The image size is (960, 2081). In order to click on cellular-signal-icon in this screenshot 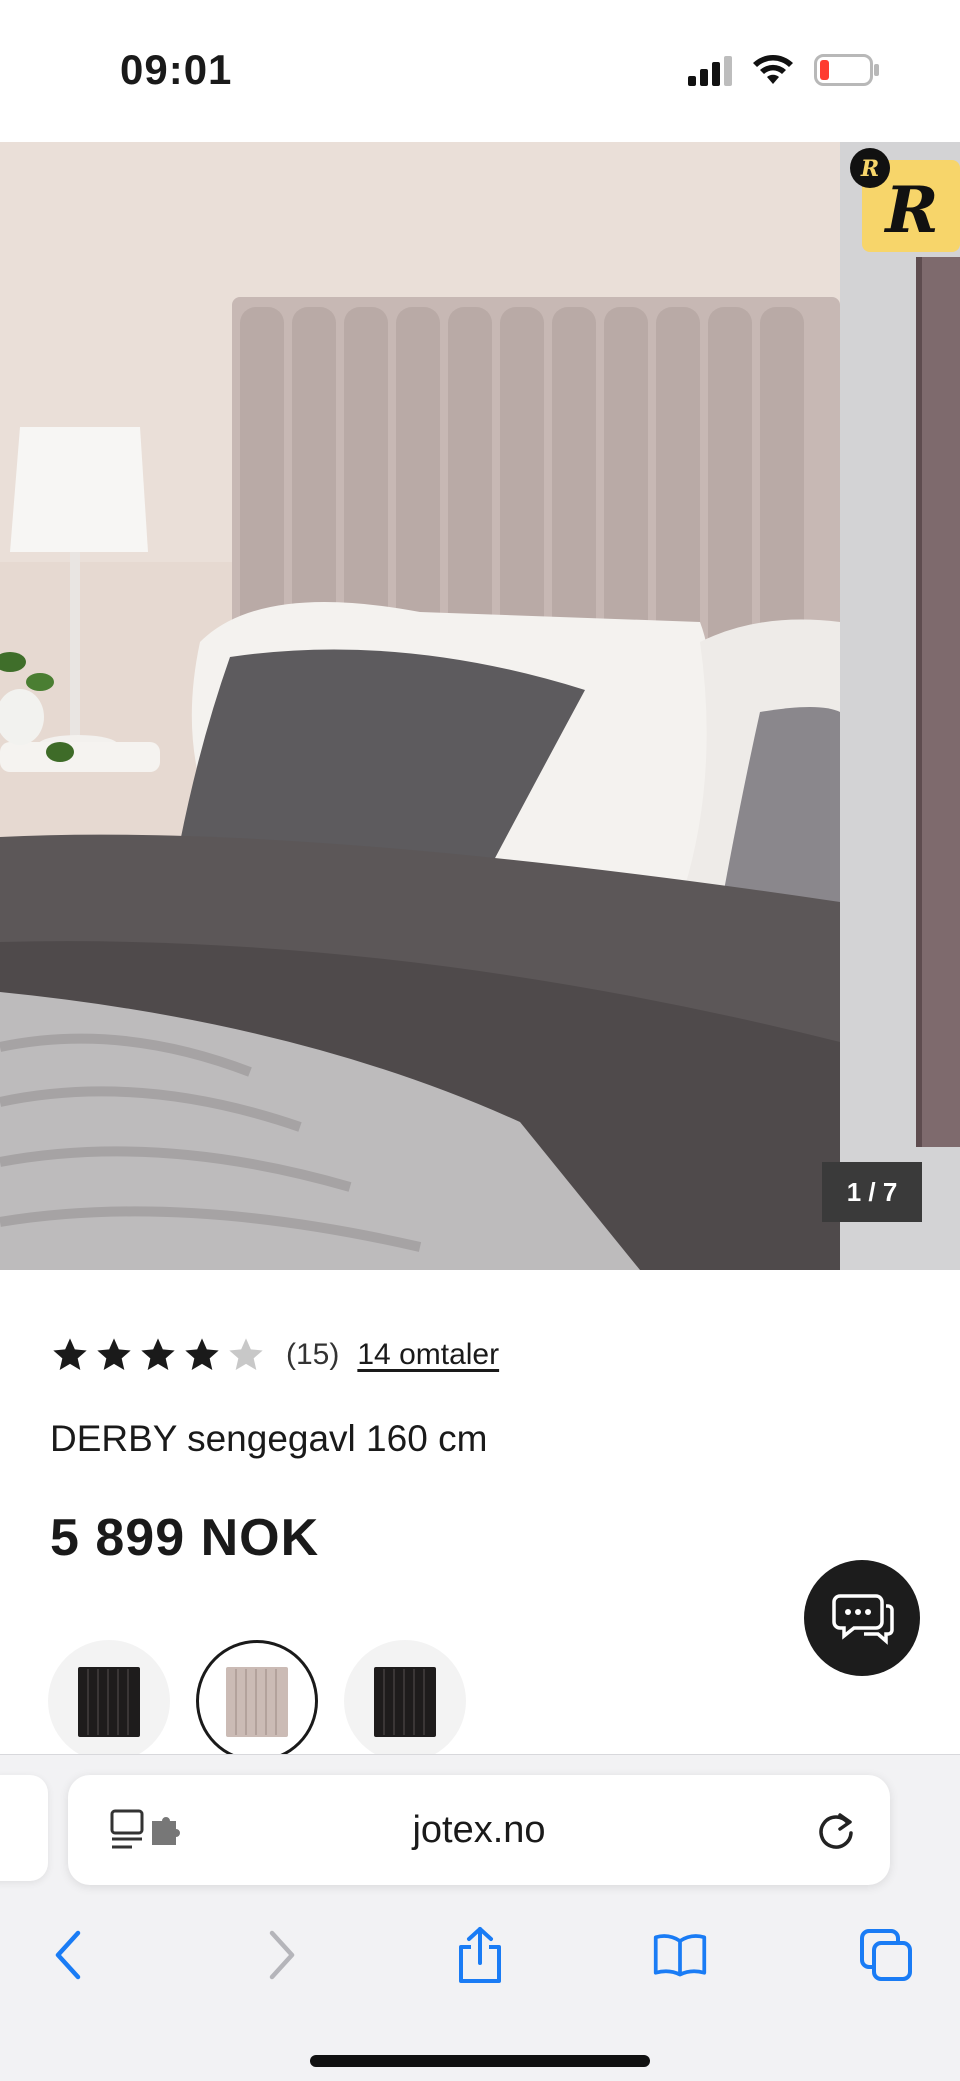, I will do `click(710, 71)`.